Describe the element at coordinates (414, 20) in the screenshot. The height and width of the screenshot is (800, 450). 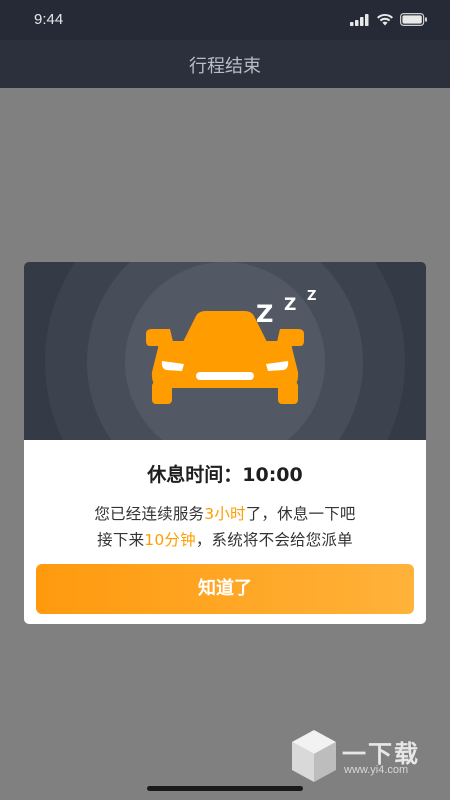
I see `battery-icon` at that location.